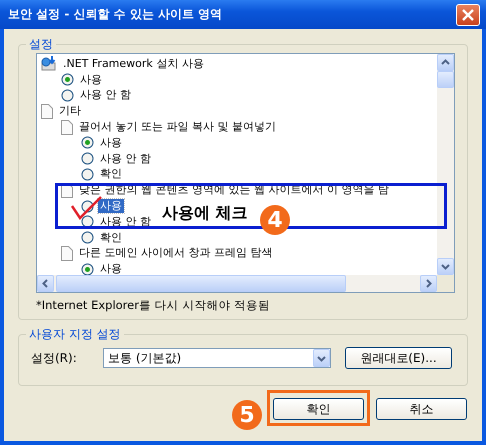 The width and height of the screenshot is (486, 445). Describe the element at coordinates (176, 253) in the screenshot. I see `setting-label: 다른 도메인 사이에서 창과 프레임 탐색` at that location.